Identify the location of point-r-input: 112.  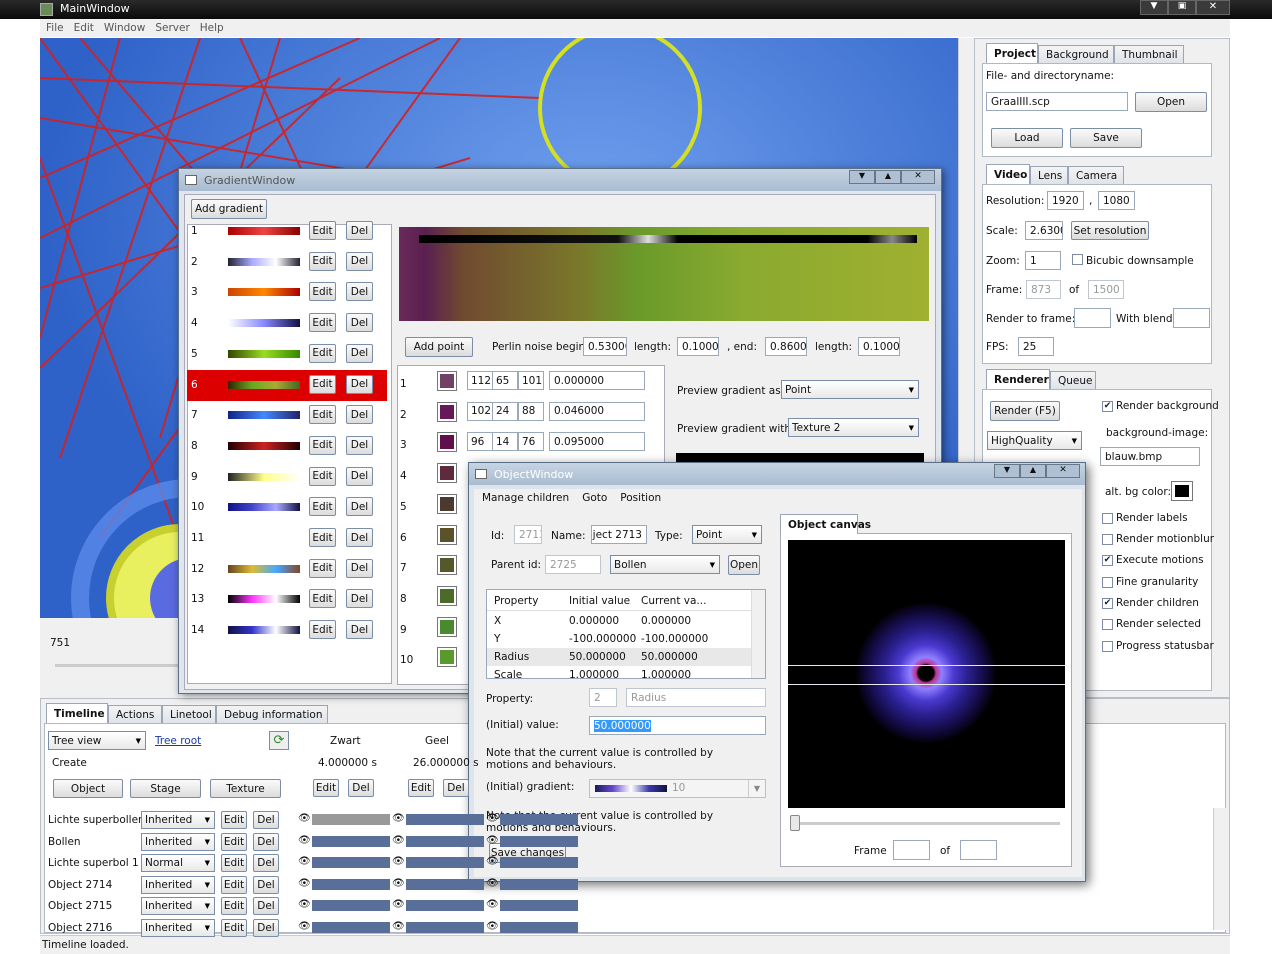
(480, 380).